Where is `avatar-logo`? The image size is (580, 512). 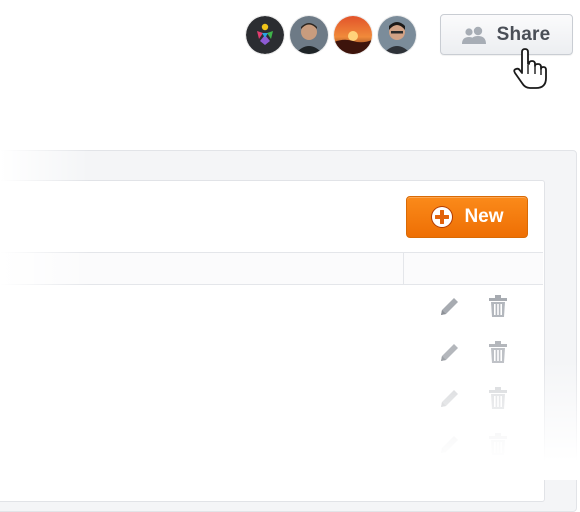
avatar-logo is located at coordinates (265, 35).